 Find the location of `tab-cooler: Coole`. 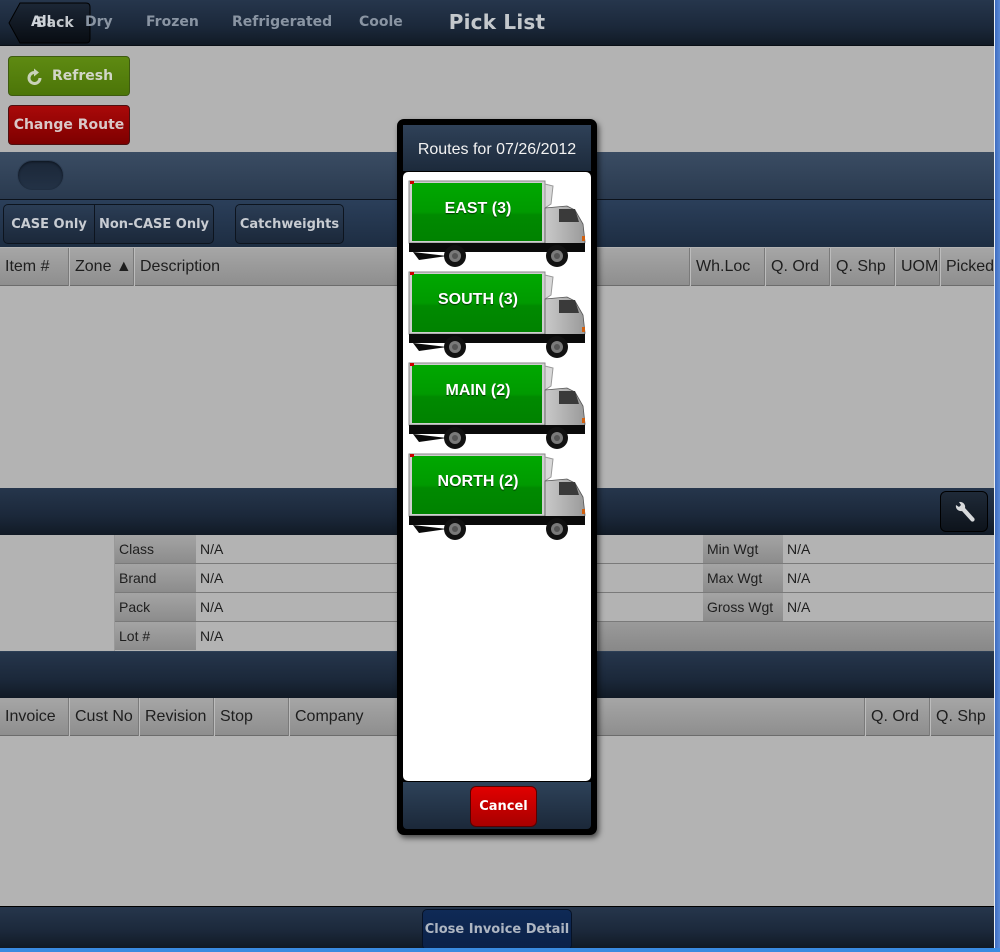

tab-cooler: Coole is located at coordinates (381, 22).